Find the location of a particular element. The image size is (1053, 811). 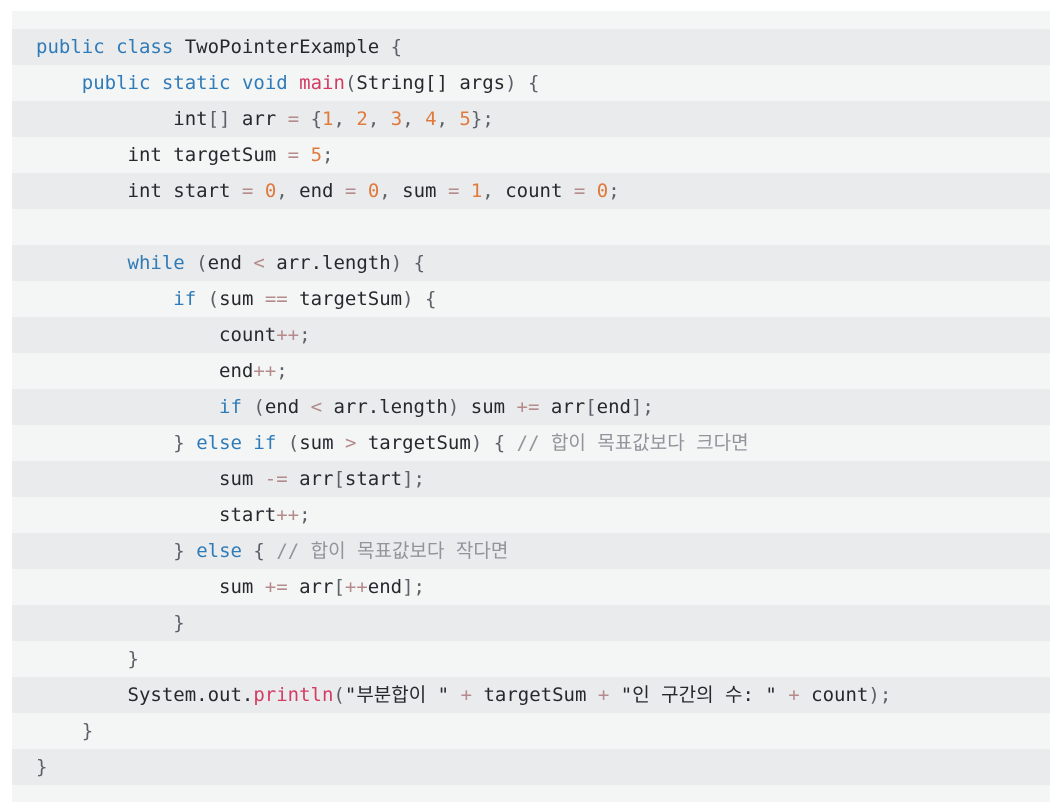

code-line: end++; is located at coordinates (531, 371).